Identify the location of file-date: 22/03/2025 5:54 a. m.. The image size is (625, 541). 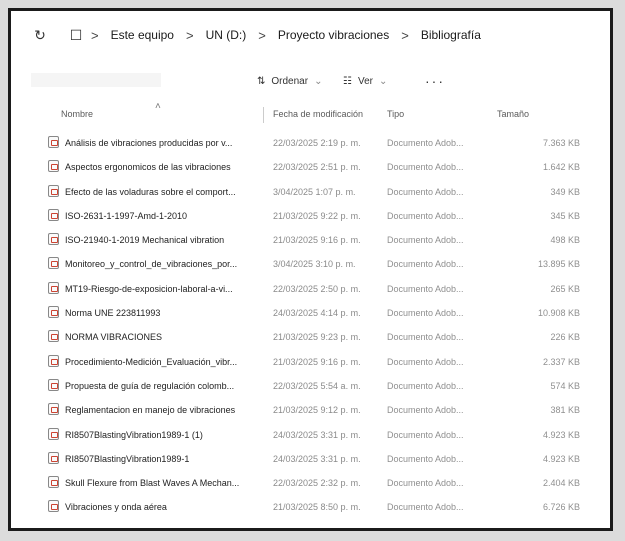
(317, 385).